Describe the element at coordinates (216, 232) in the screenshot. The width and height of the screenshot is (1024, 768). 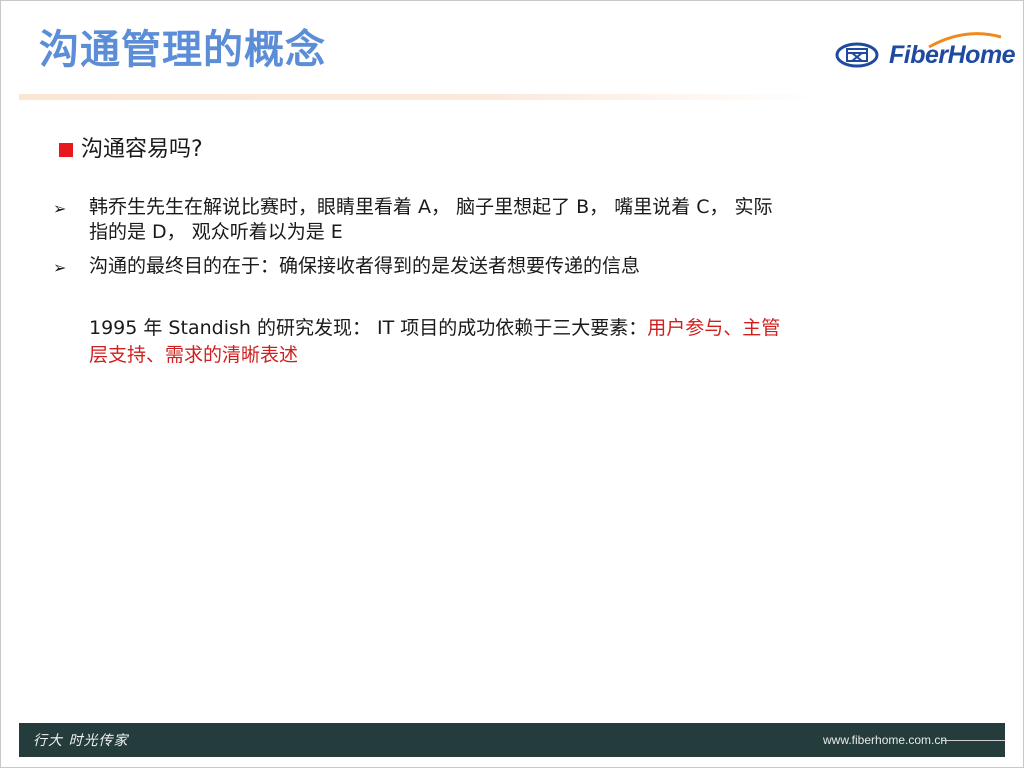
I see `bullet-line: 指的是 D， 观众听着以为是 E` at that location.